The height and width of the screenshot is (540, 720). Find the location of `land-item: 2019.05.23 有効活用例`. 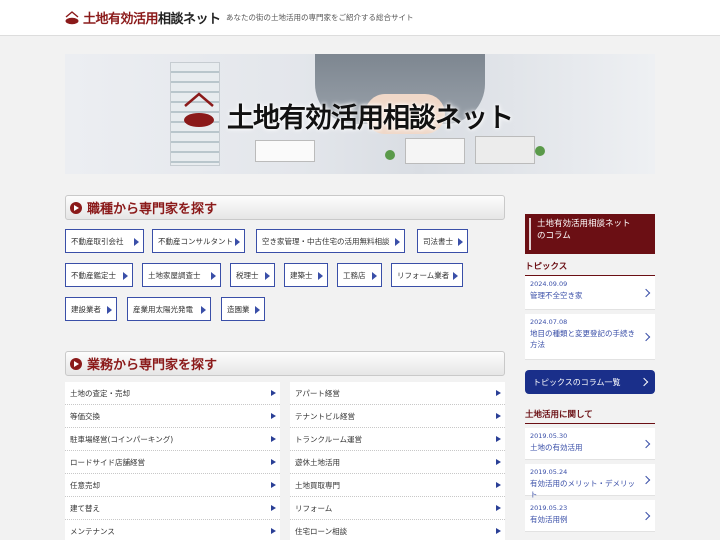

land-item: 2019.05.23 有効活用例 is located at coordinates (590, 516).